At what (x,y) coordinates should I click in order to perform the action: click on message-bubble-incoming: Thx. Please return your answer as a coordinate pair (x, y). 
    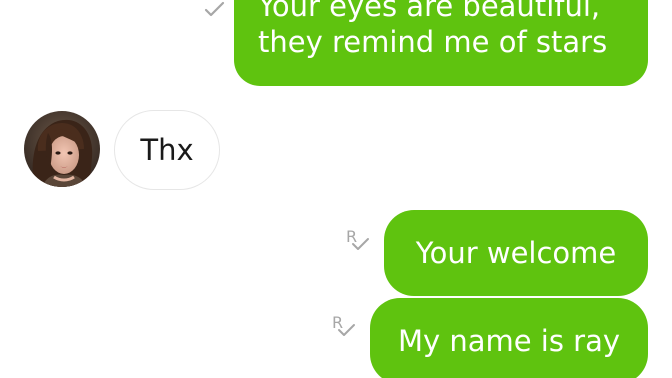
    Looking at the image, I should click on (167, 150).